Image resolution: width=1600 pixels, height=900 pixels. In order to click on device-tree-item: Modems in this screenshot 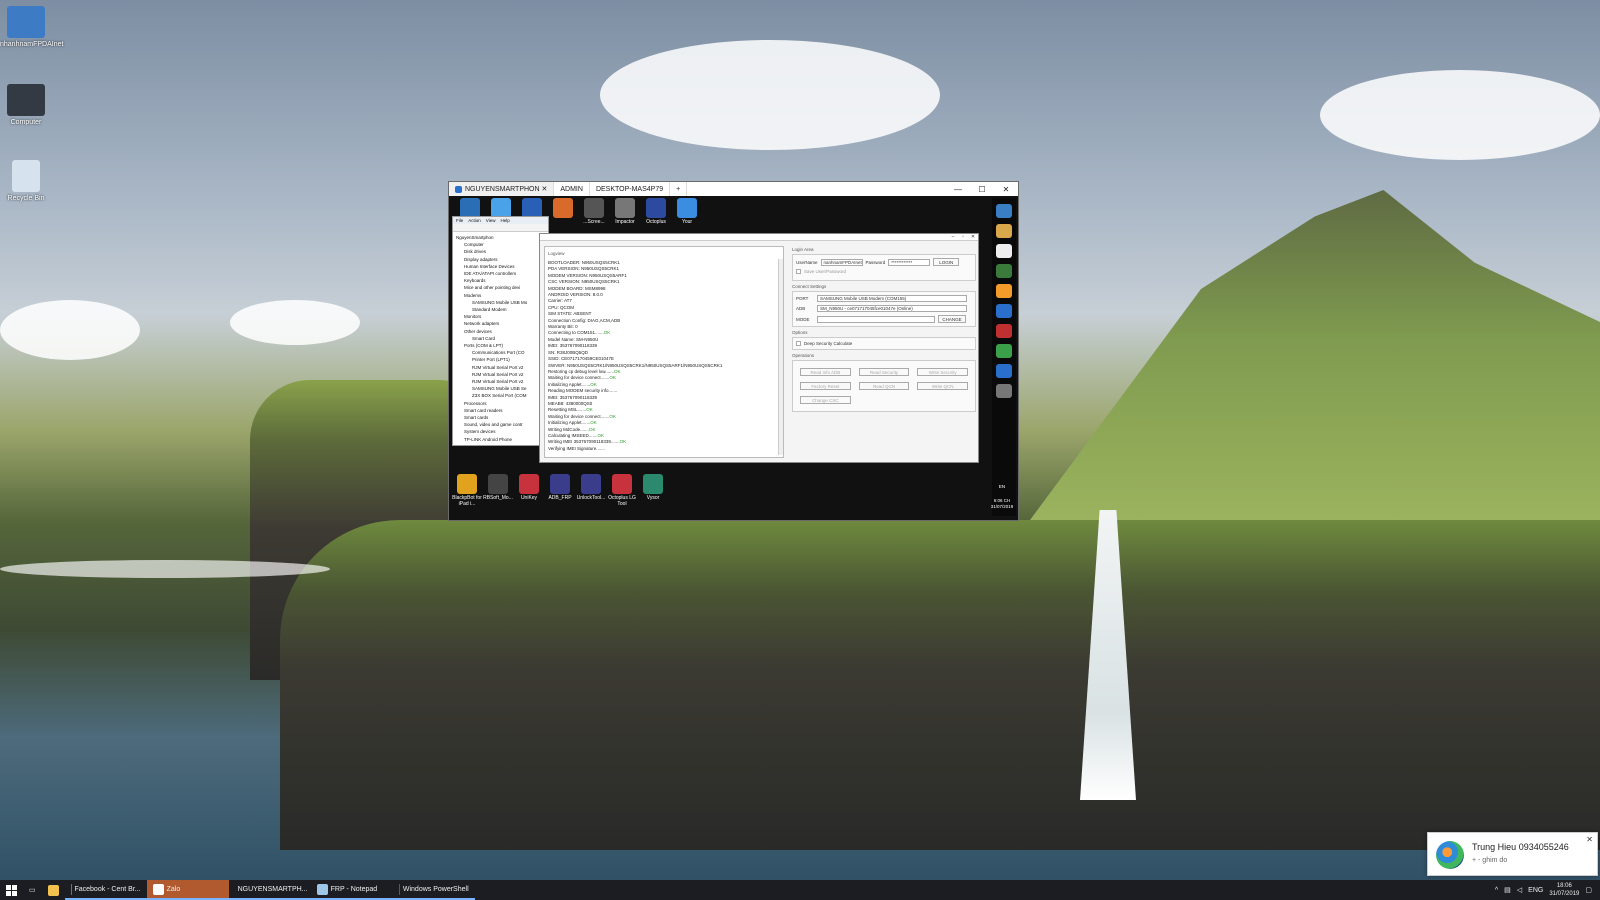, I will do `click(500, 295)`.